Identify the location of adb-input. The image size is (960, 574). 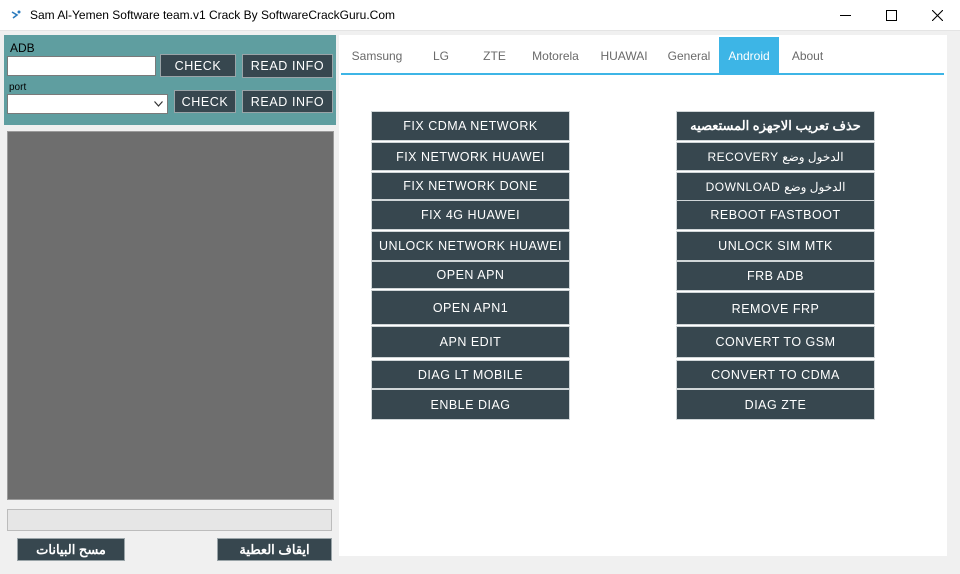
(81, 66).